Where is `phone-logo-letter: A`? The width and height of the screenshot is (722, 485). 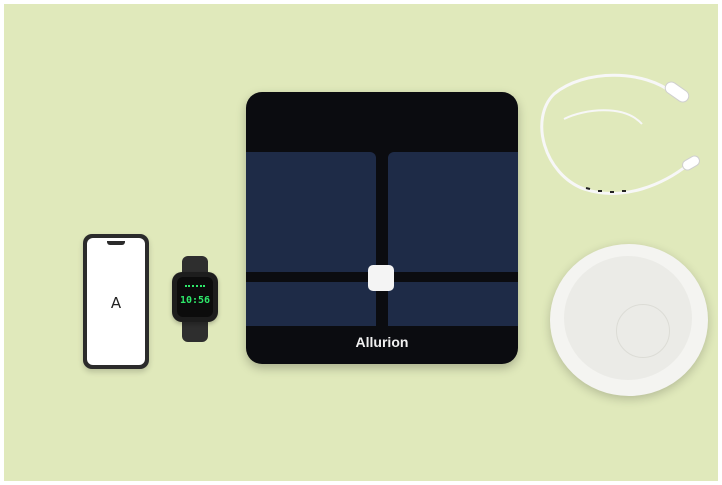 phone-logo-letter: A is located at coordinates (116, 303).